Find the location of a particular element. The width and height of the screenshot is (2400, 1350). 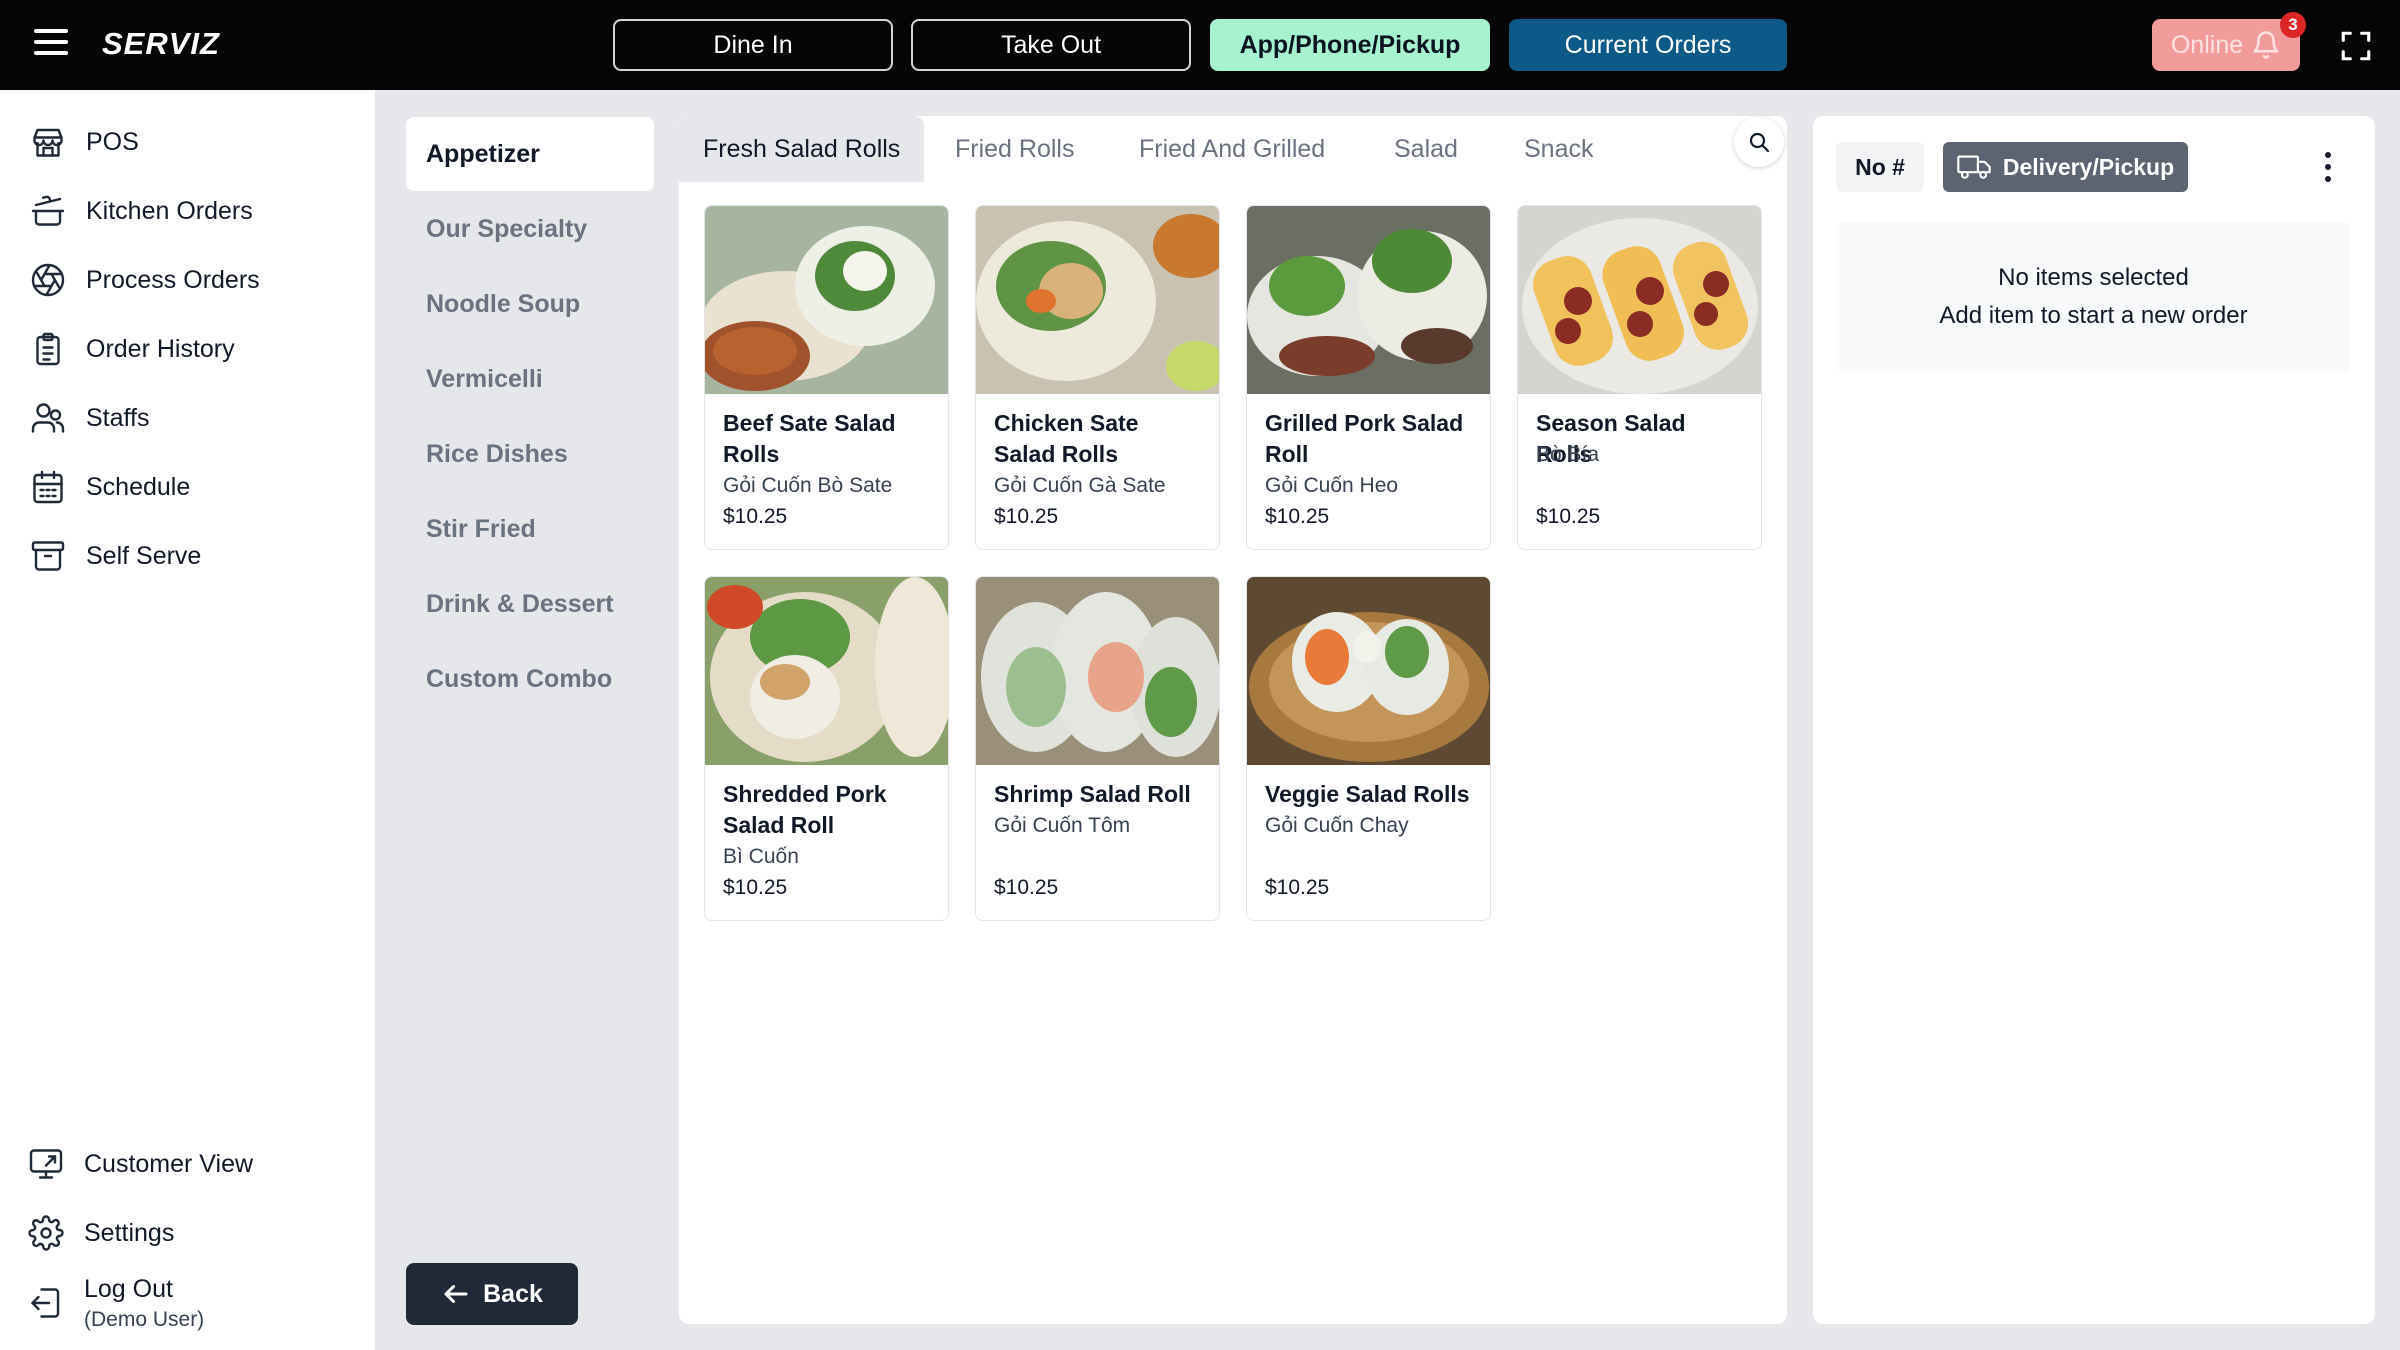

online-status-button: Online is located at coordinates (2226, 45).